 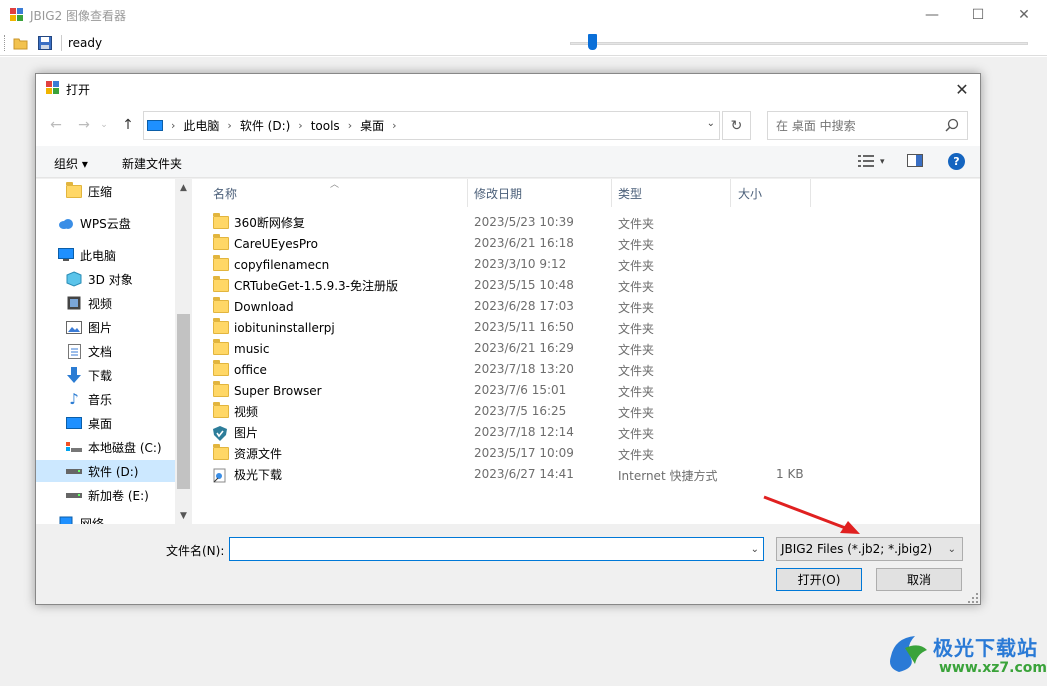 I want to click on filetype-select: JBIG2 Files (*.jb2; *.jbig2) ⌄, so click(x=869, y=549).